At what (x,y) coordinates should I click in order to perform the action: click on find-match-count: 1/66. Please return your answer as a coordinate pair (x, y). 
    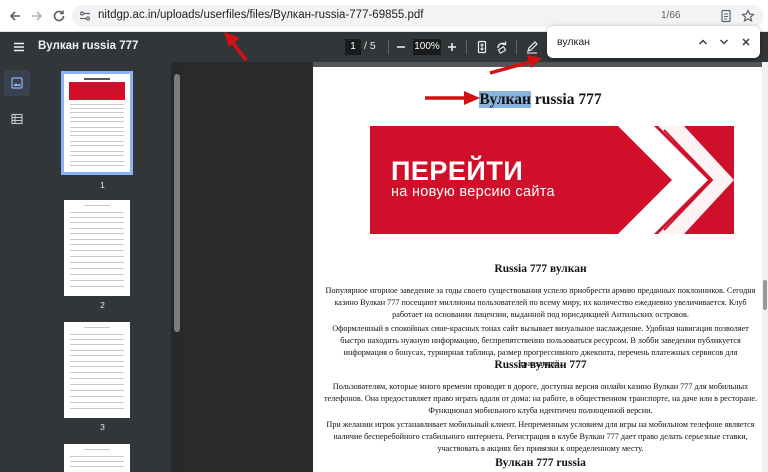
    Looking at the image, I should click on (671, 15).